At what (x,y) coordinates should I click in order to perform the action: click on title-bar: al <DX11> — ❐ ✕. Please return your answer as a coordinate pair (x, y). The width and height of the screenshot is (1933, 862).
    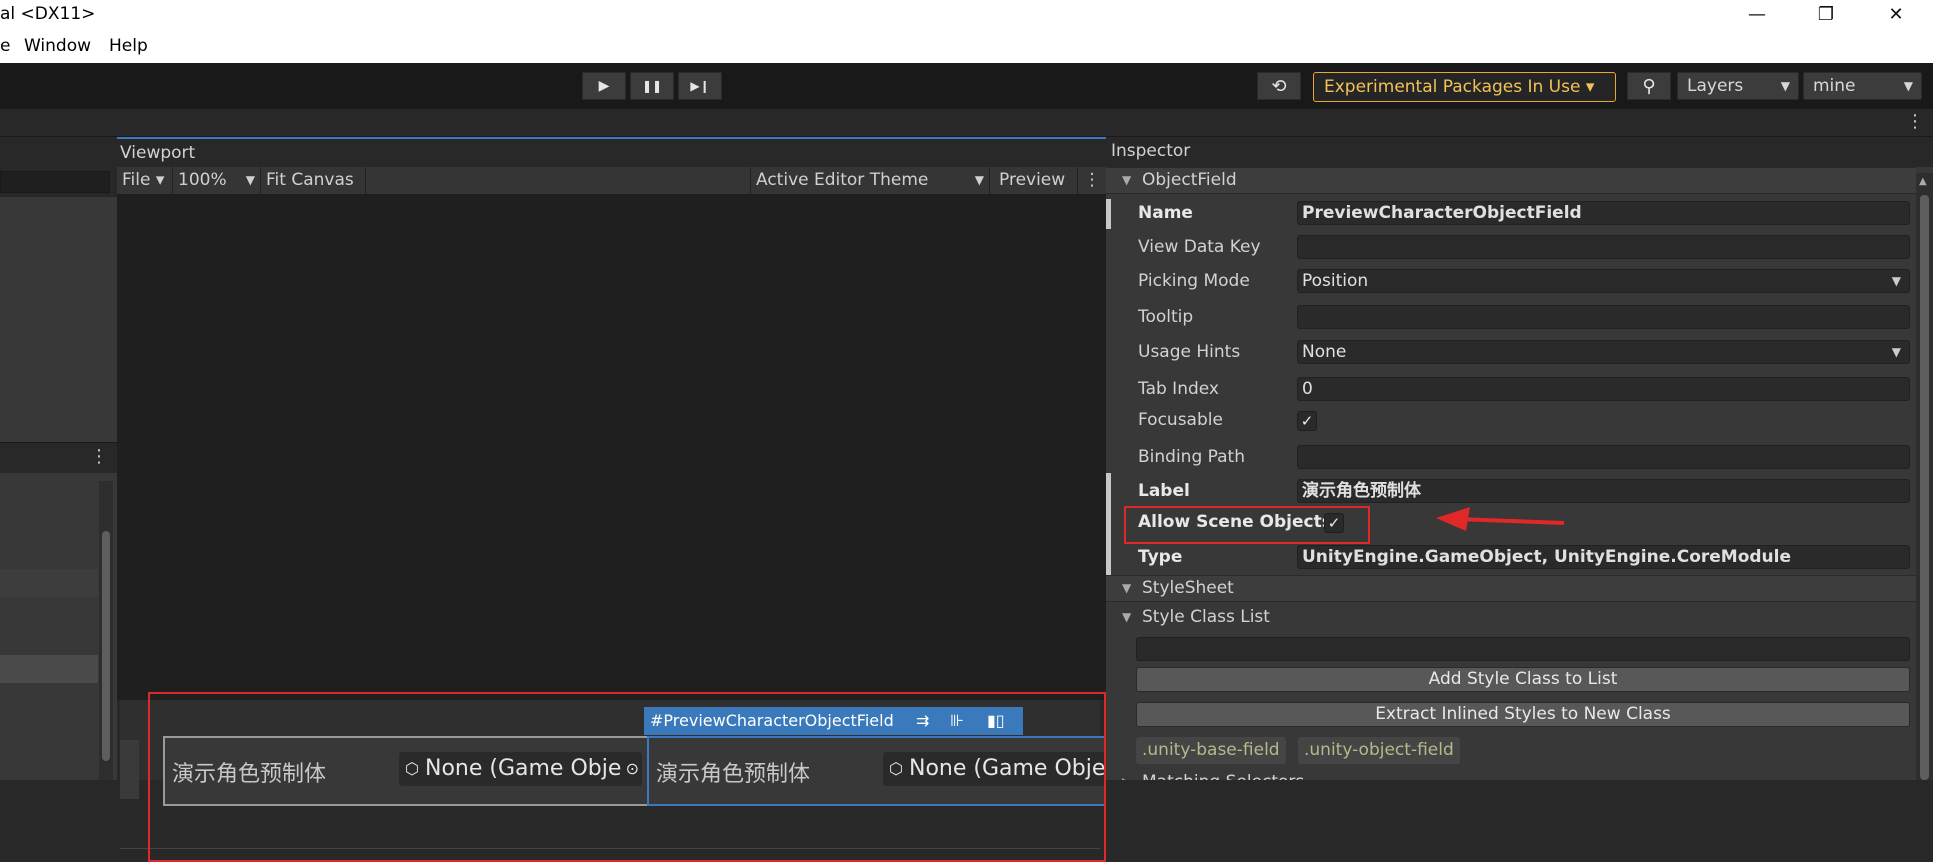
    Looking at the image, I should click on (966, 15).